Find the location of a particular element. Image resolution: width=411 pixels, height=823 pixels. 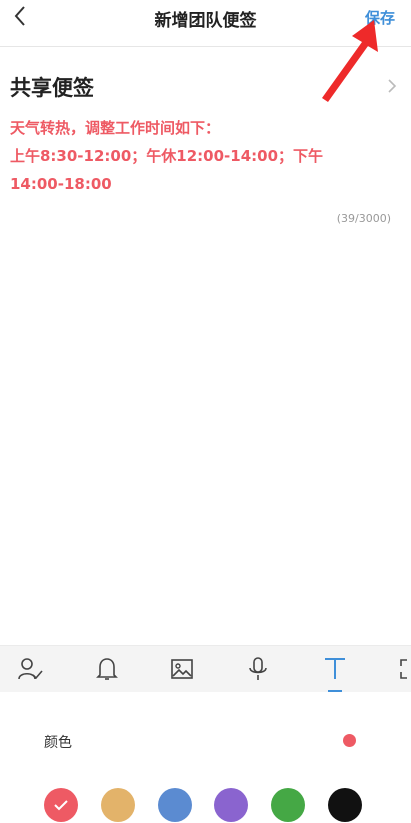

fullscreen-button is located at coordinates (403, 669).